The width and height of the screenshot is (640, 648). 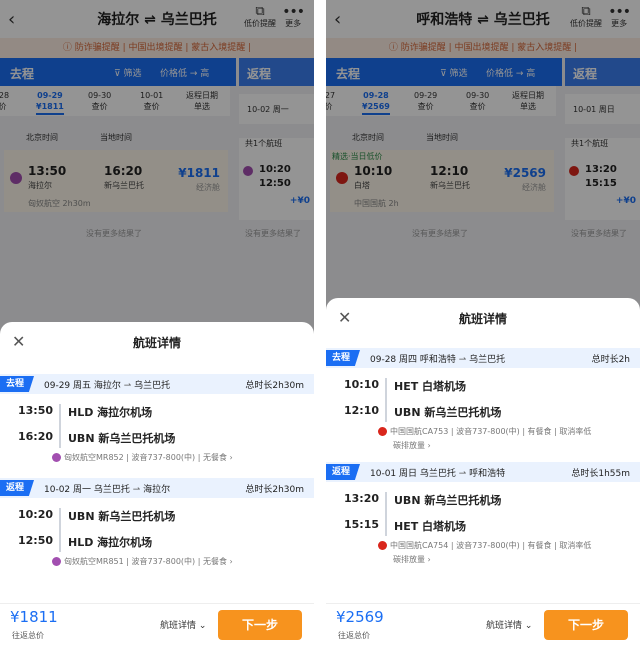 I want to click on seg-arr-time: 15:15, so click(x=362, y=524).